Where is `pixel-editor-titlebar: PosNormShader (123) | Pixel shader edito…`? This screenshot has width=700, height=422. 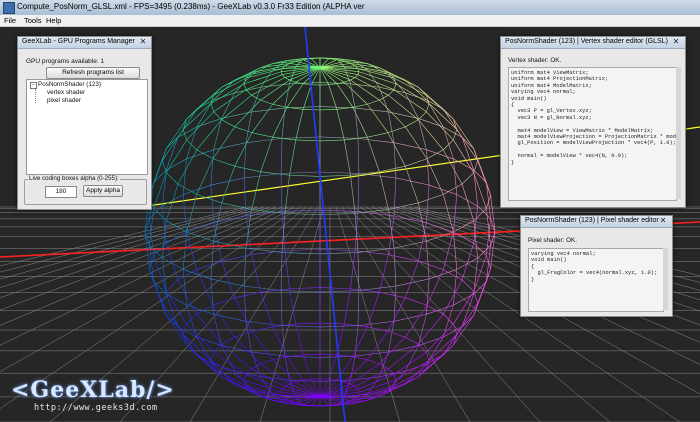 pixel-editor-titlebar: PosNormShader (123) | Pixel shader edito… is located at coordinates (596, 222).